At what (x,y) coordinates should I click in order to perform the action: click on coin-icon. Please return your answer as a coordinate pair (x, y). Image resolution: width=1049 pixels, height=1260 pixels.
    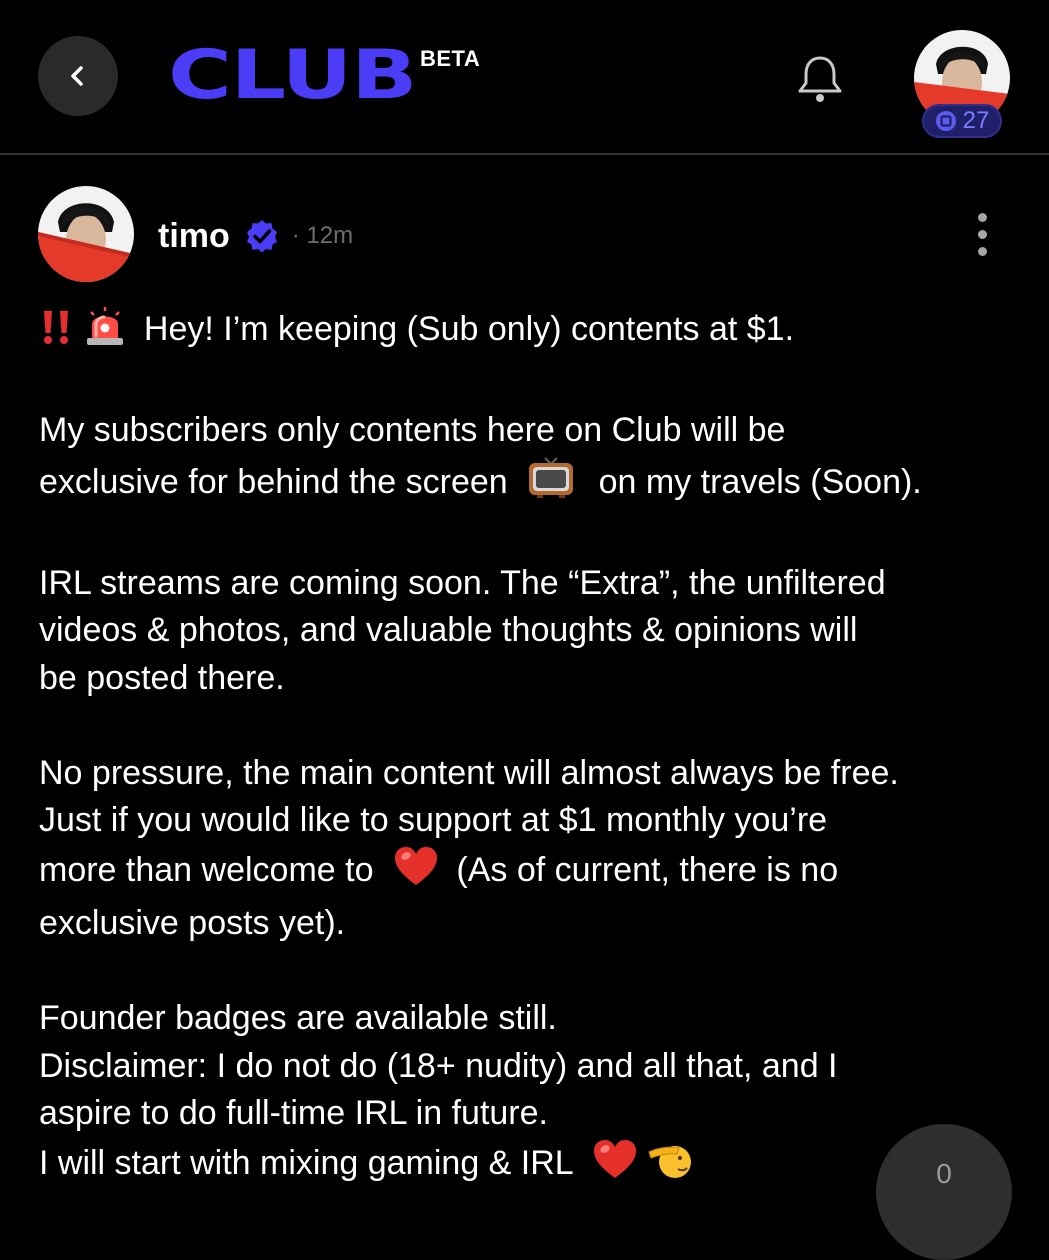
    Looking at the image, I should click on (945, 121).